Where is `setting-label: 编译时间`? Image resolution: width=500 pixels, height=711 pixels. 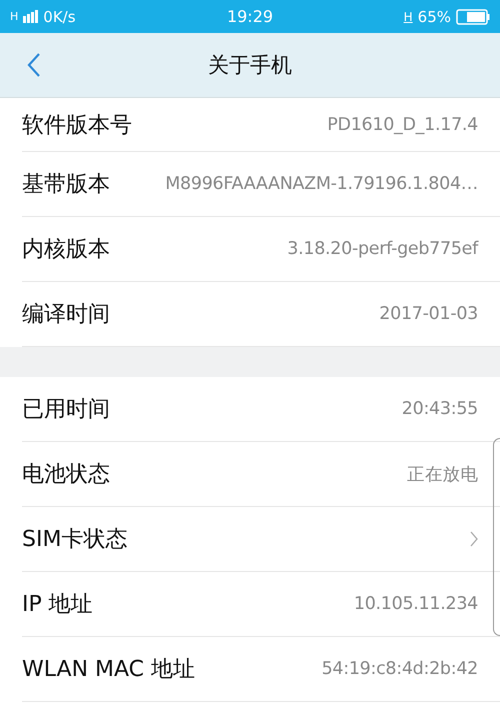
setting-label: 编译时间 is located at coordinates (66, 315).